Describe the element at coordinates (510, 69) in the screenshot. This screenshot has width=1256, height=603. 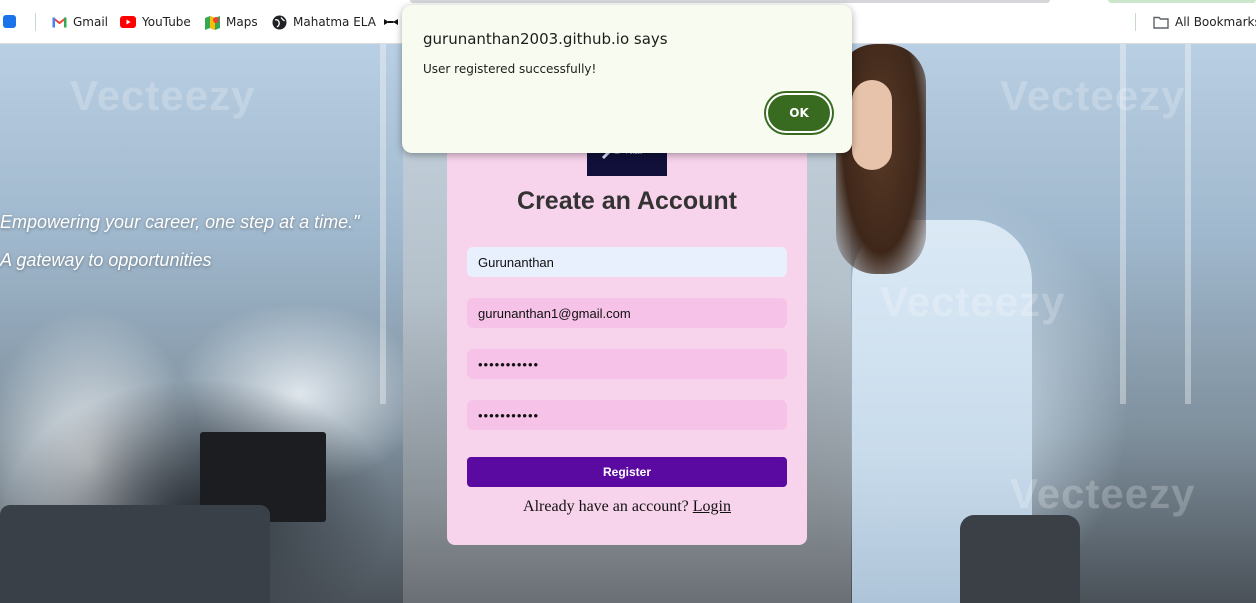
I see `dialog-message: User registered successfully!` at that location.